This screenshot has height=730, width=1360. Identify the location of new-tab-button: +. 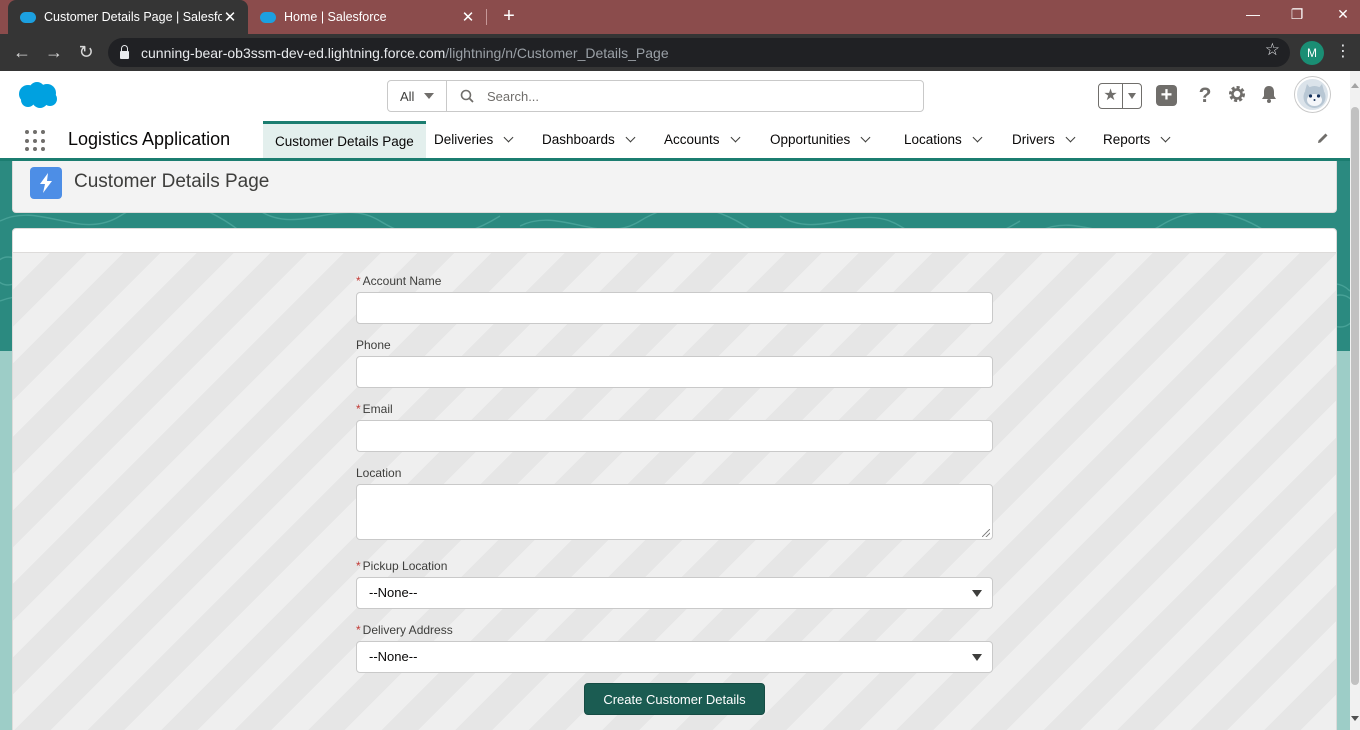
(509, 17).